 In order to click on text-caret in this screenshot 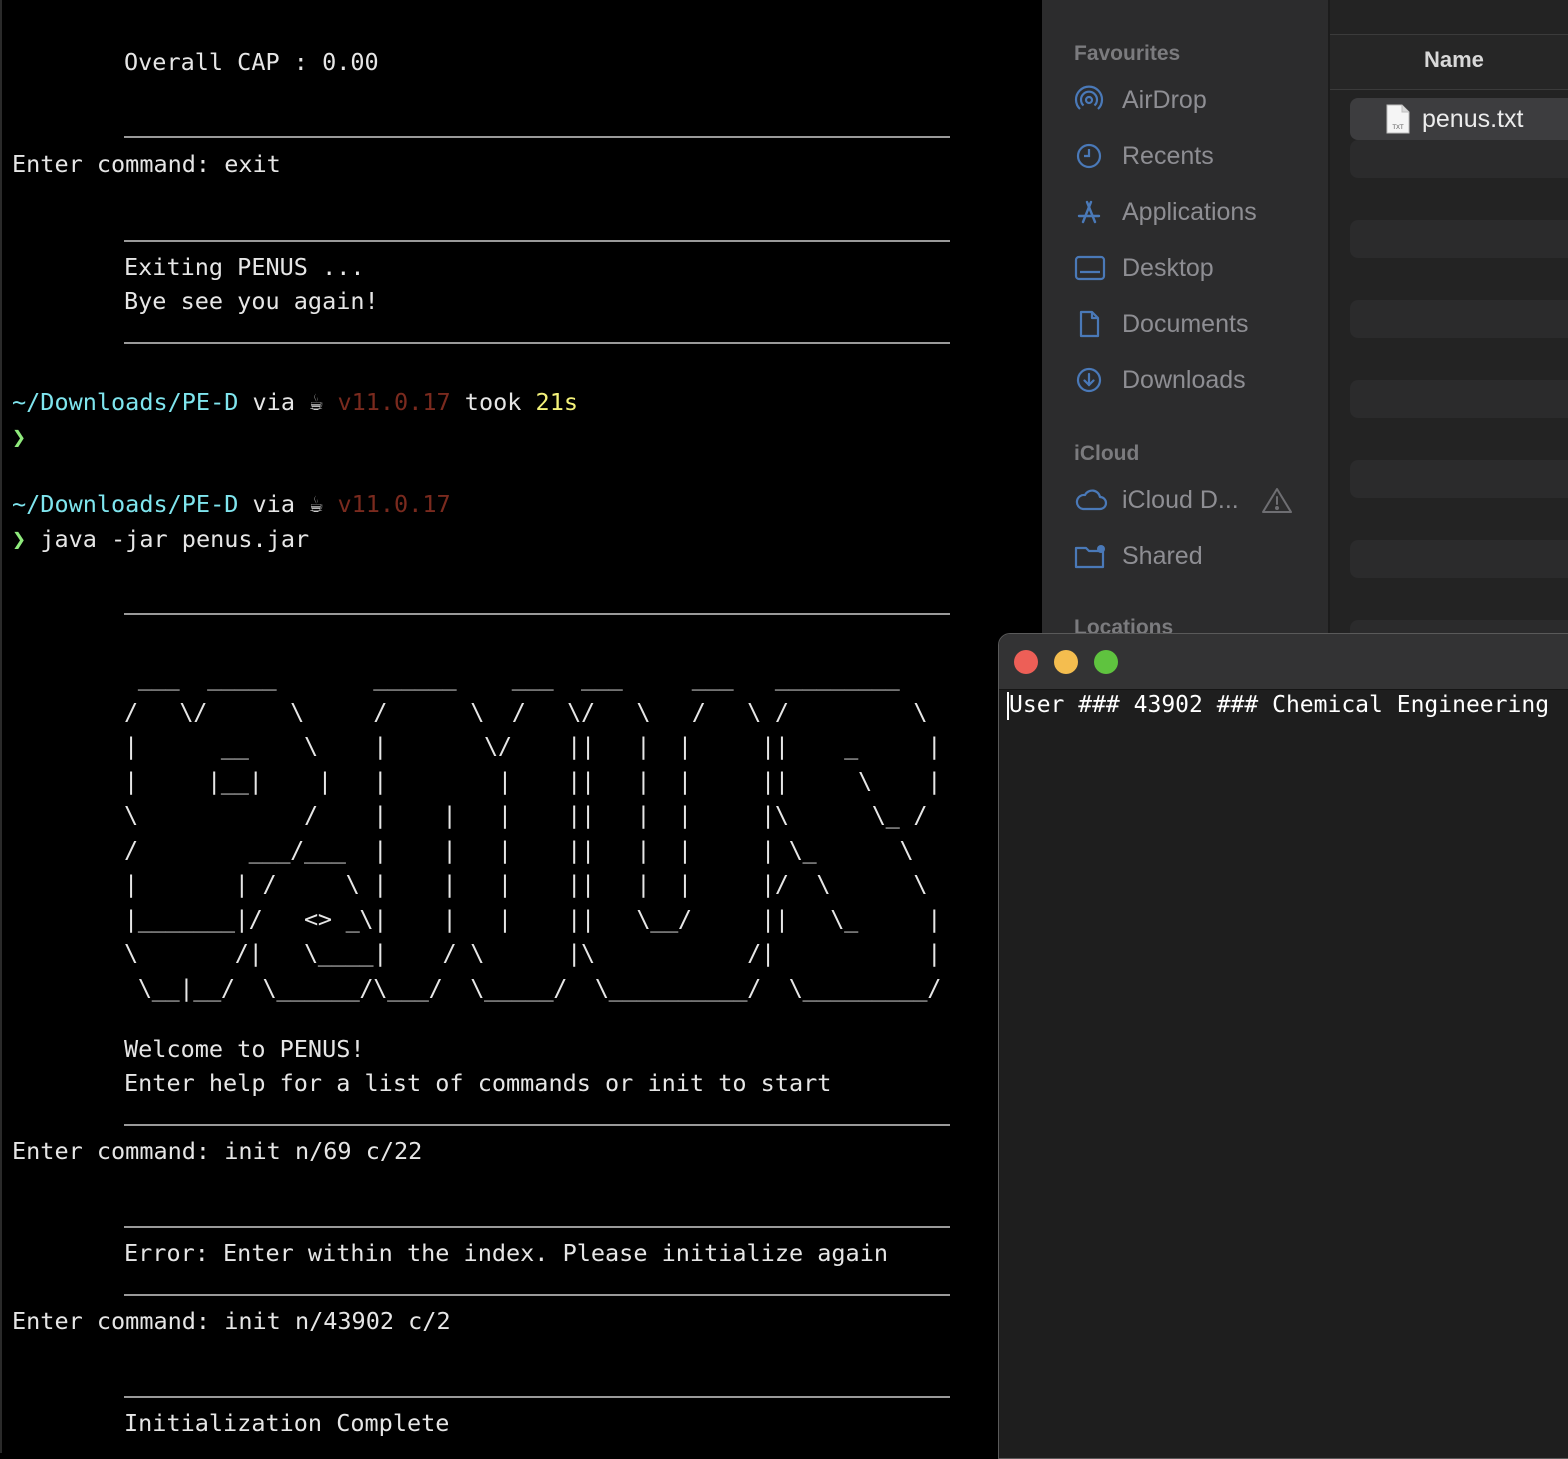, I will do `click(1008, 706)`.